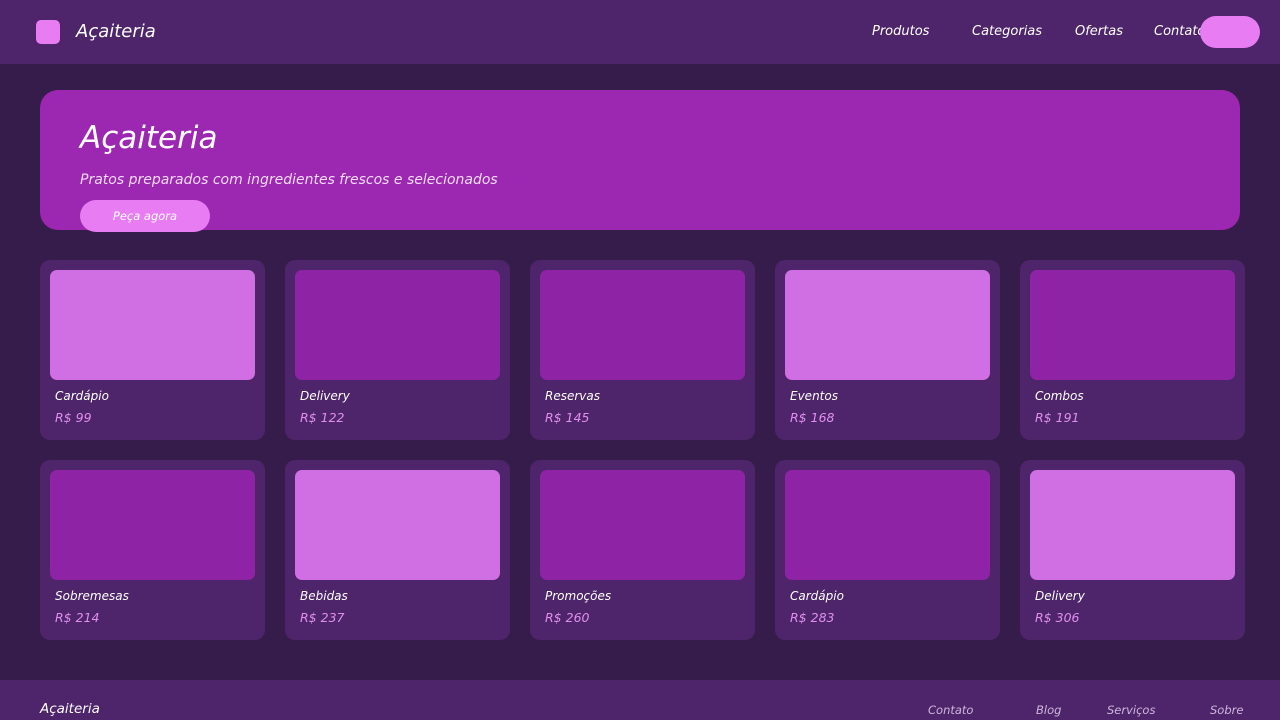 The image size is (1280, 720). I want to click on footer: Açaiteria Contato Blog Serviços Sobre, so click(640, 700).